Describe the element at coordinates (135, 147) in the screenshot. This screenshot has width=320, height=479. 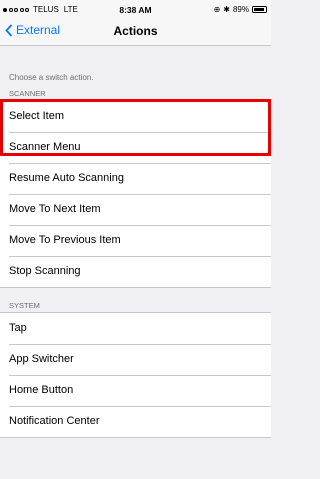
I see `action-scanner-menu: Scanner Menu` at that location.